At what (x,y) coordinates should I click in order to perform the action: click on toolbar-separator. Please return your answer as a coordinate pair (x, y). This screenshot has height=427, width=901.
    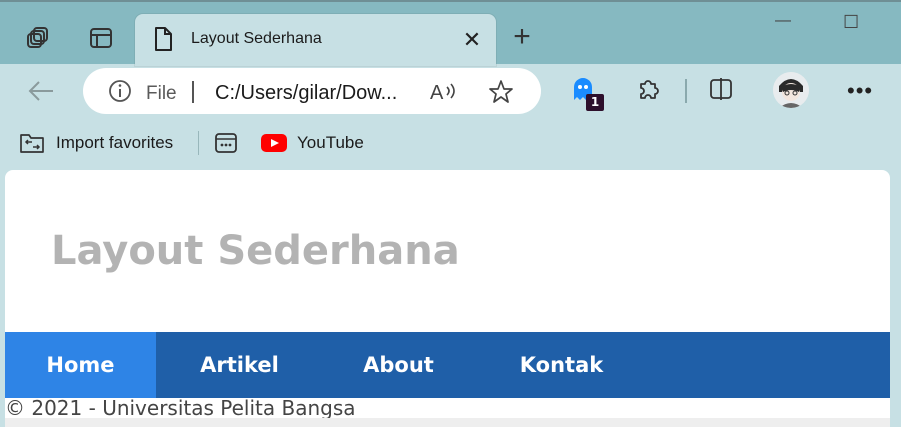
    Looking at the image, I should click on (686, 91).